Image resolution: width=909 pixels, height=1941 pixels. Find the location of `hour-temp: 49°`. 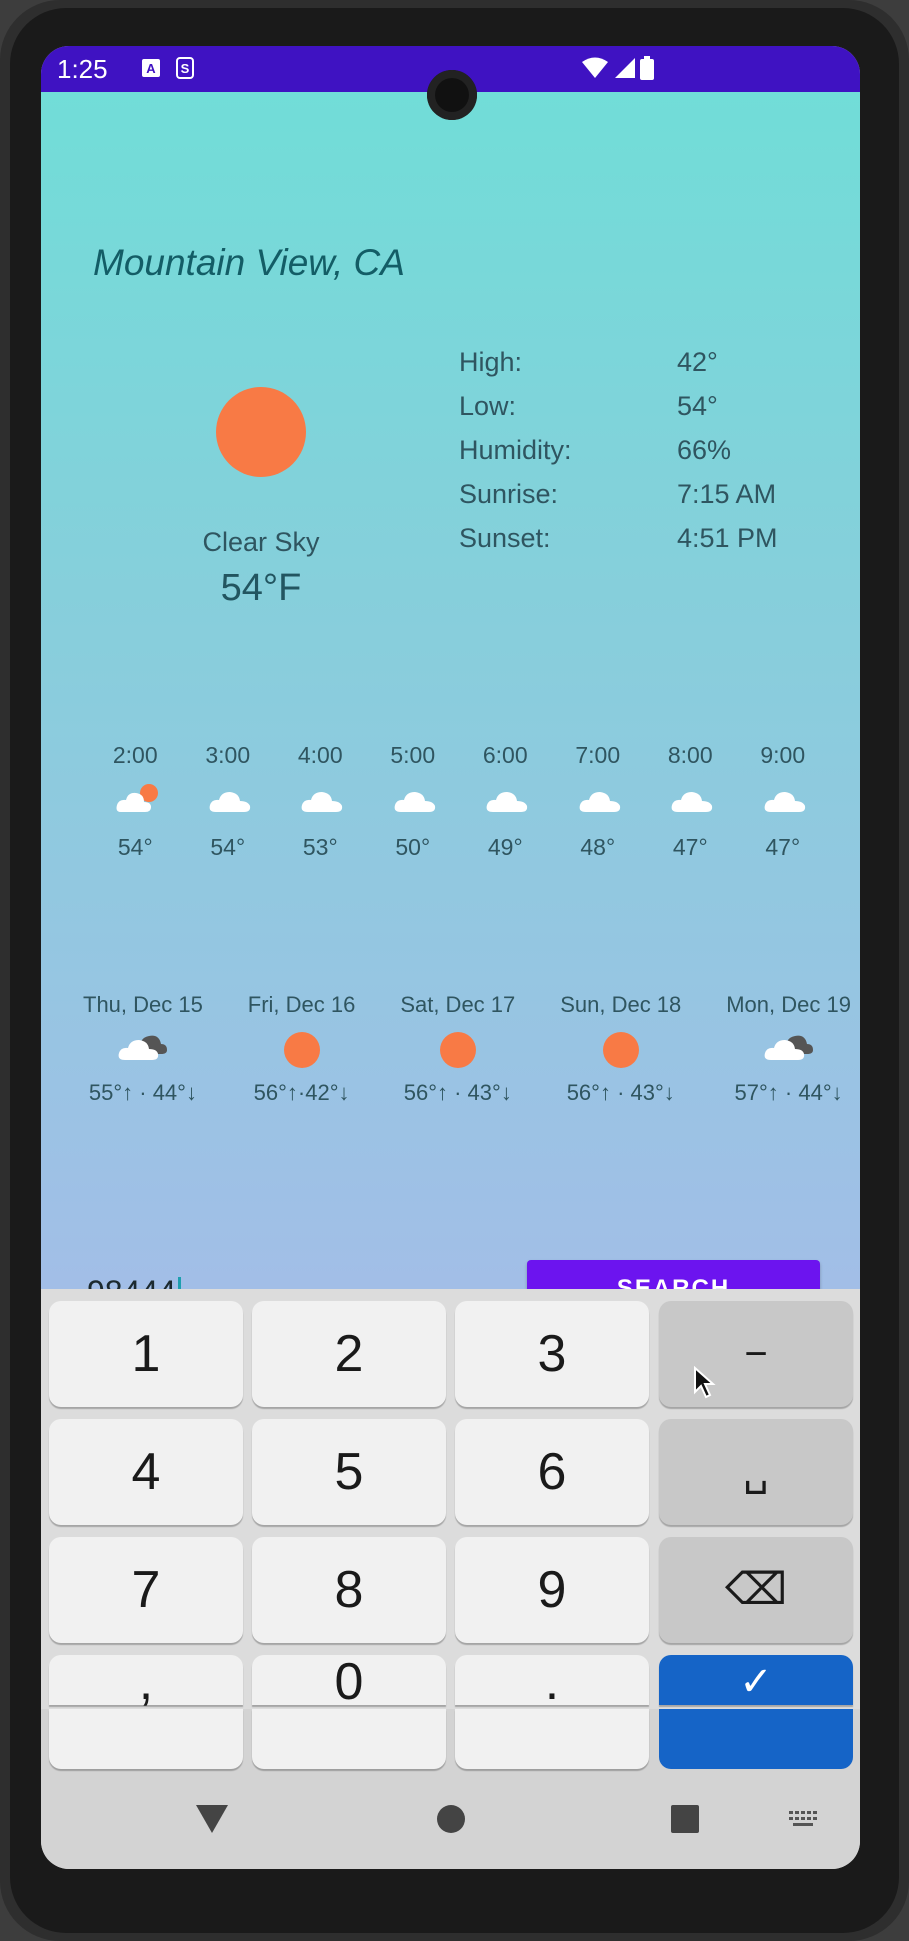

hour-temp: 49° is located at coordinates (505, 847).